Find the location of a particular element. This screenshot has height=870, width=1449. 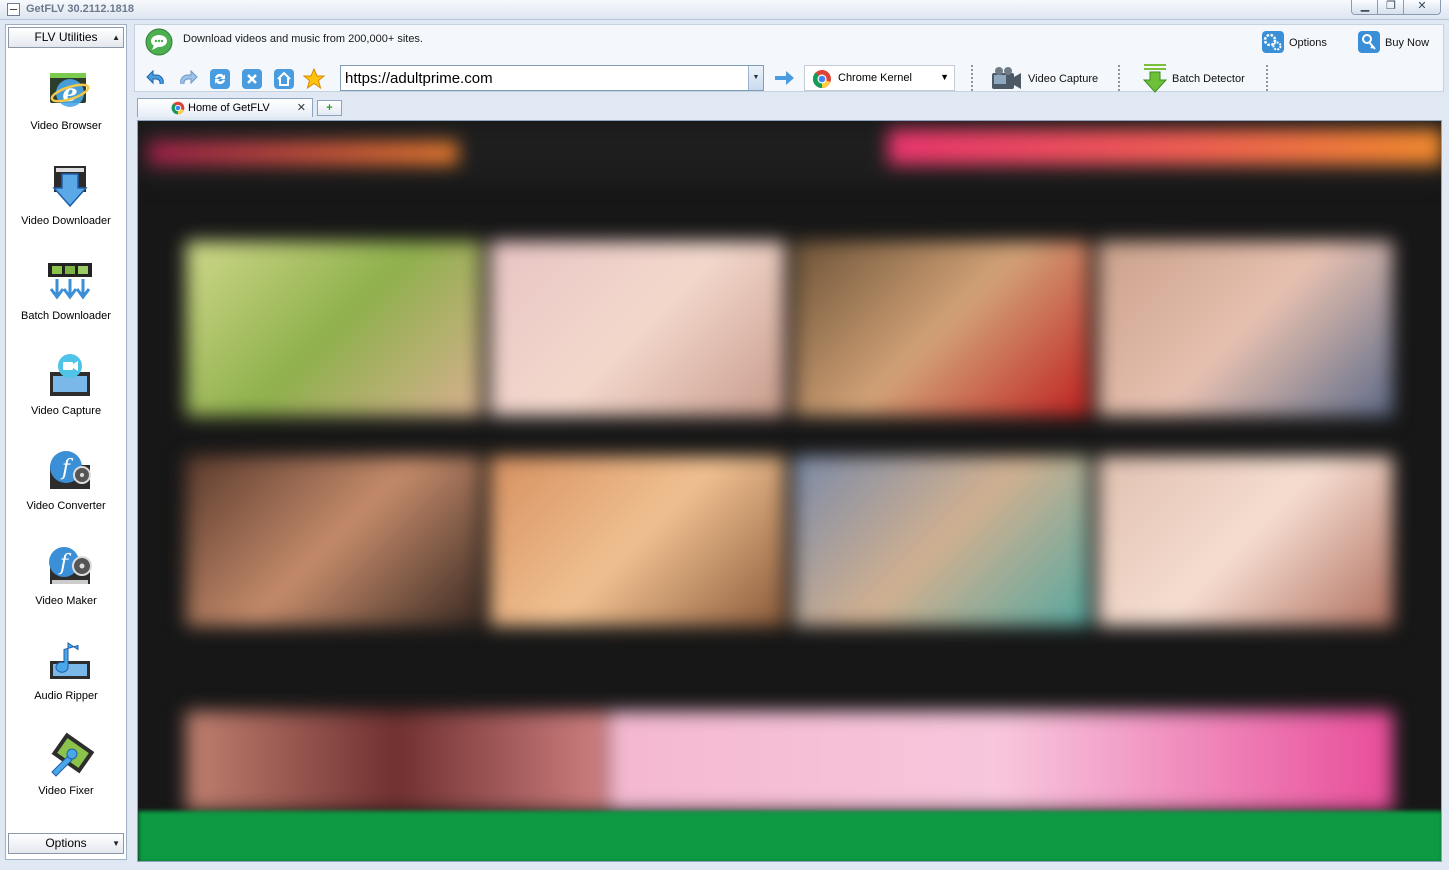

tab-strip: Home of GetFLV ✕ + is located at coordinates (789, 107).